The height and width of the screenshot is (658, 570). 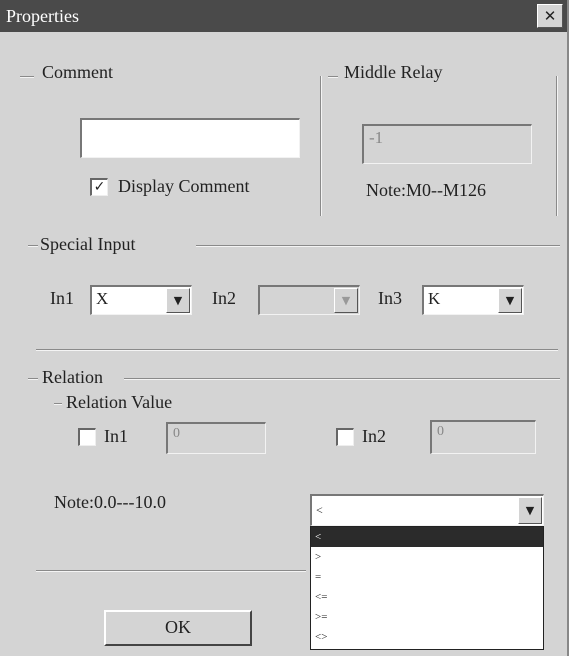 I want to click on relation-in2-label: In2, so click(x=374, y=436).